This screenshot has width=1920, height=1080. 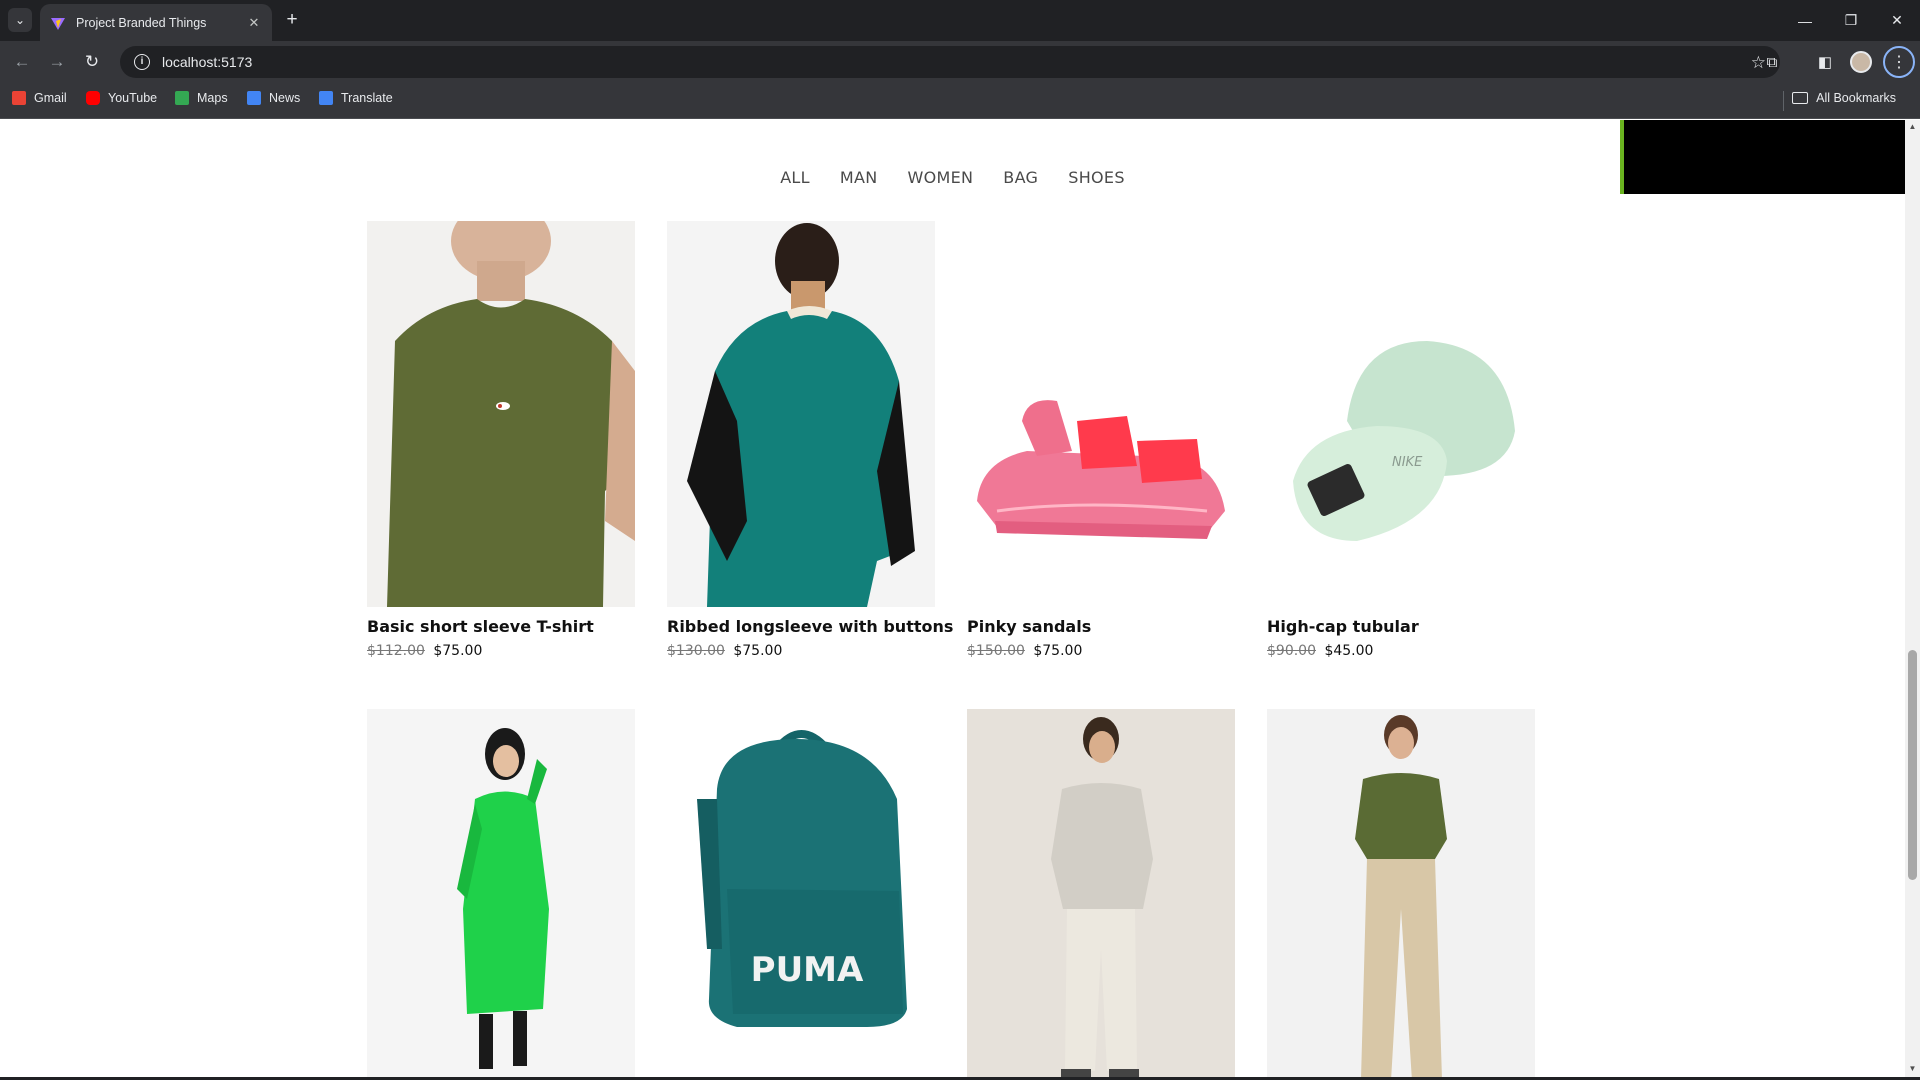 What do you see at coordinates (1101, 414) in the screenshot?
I see `product-image-pink-sandals` at bounding box center [1101, 414].